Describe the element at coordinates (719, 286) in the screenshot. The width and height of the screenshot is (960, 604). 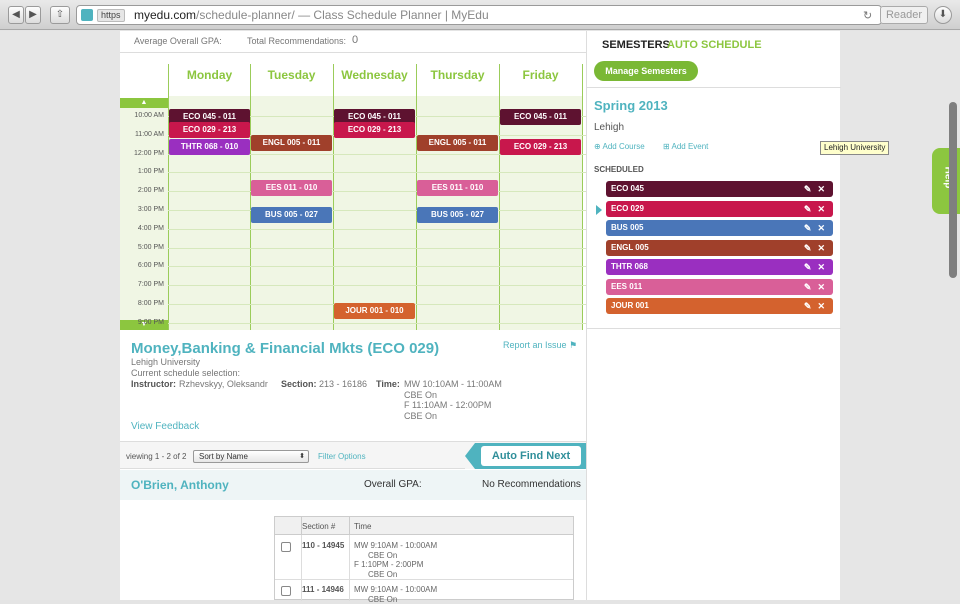
I see `scheduled-course: EES 011 ✎ ✕` at that location.